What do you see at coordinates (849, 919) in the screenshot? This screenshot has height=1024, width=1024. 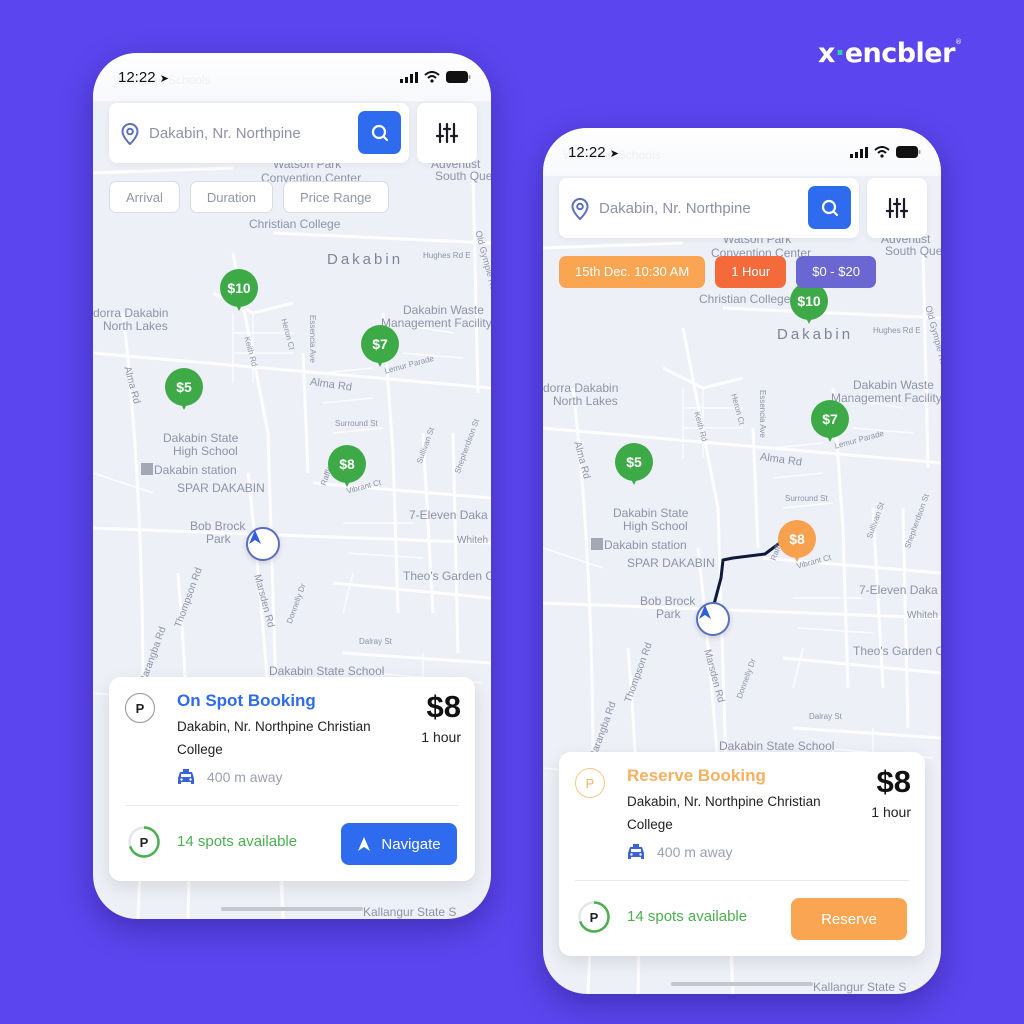 I see `reserve-button: Reserve` at bounding box center [849, 919].